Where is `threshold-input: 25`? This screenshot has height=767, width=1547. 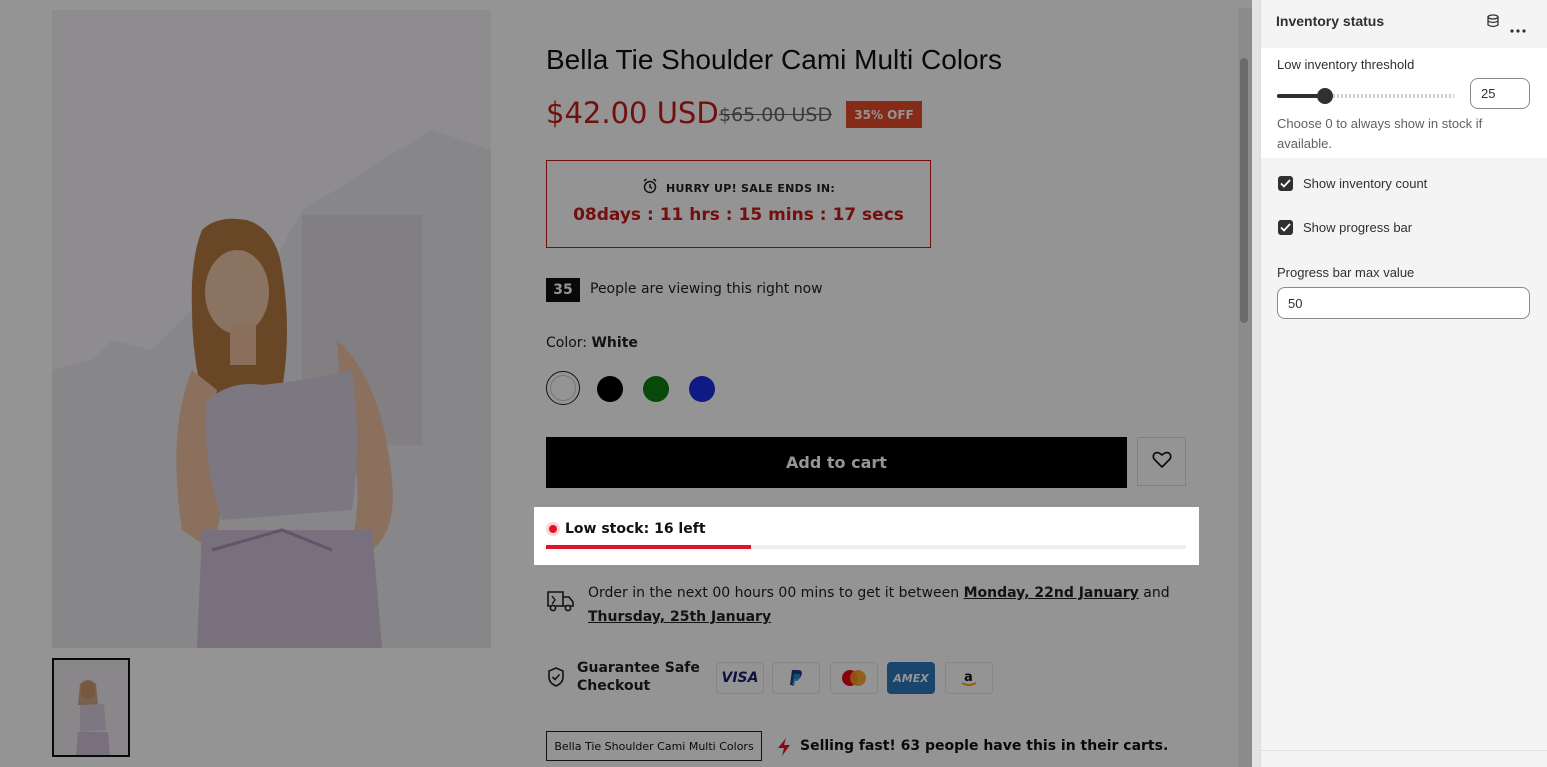 threshold-input: 25 is located at coordinates (1500, 93).